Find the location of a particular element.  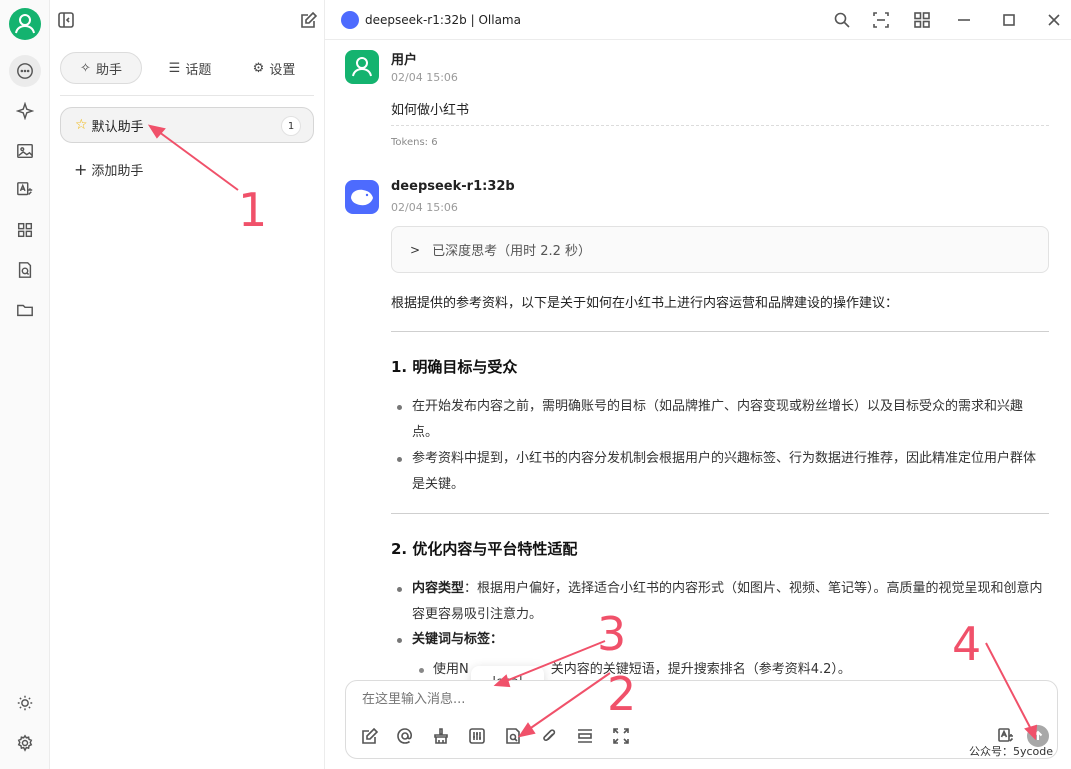

new-topic-edit-icon is located at coordinates (370, 736).